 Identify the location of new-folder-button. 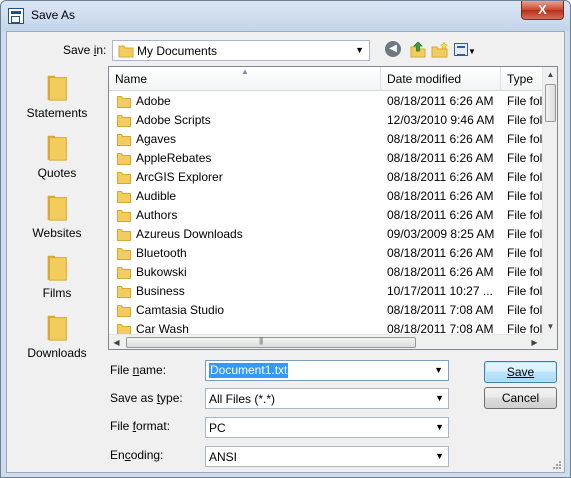
(441, 50).